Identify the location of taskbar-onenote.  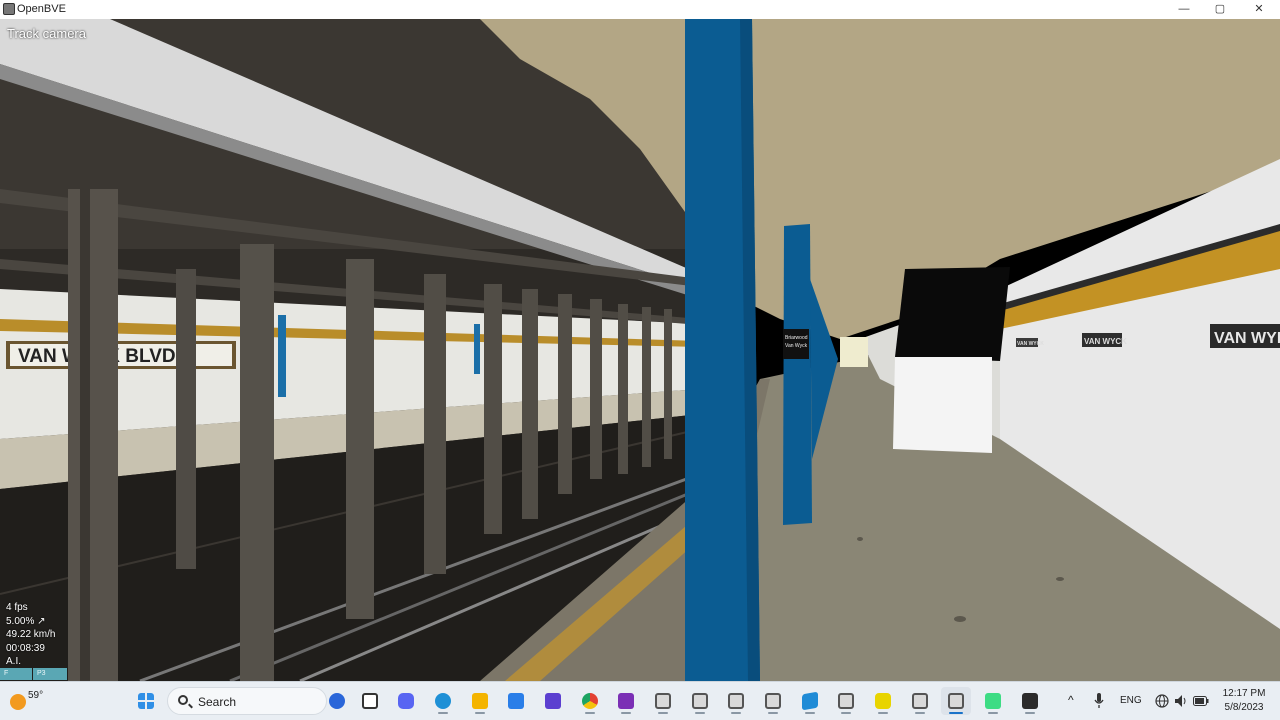
(626, 701).